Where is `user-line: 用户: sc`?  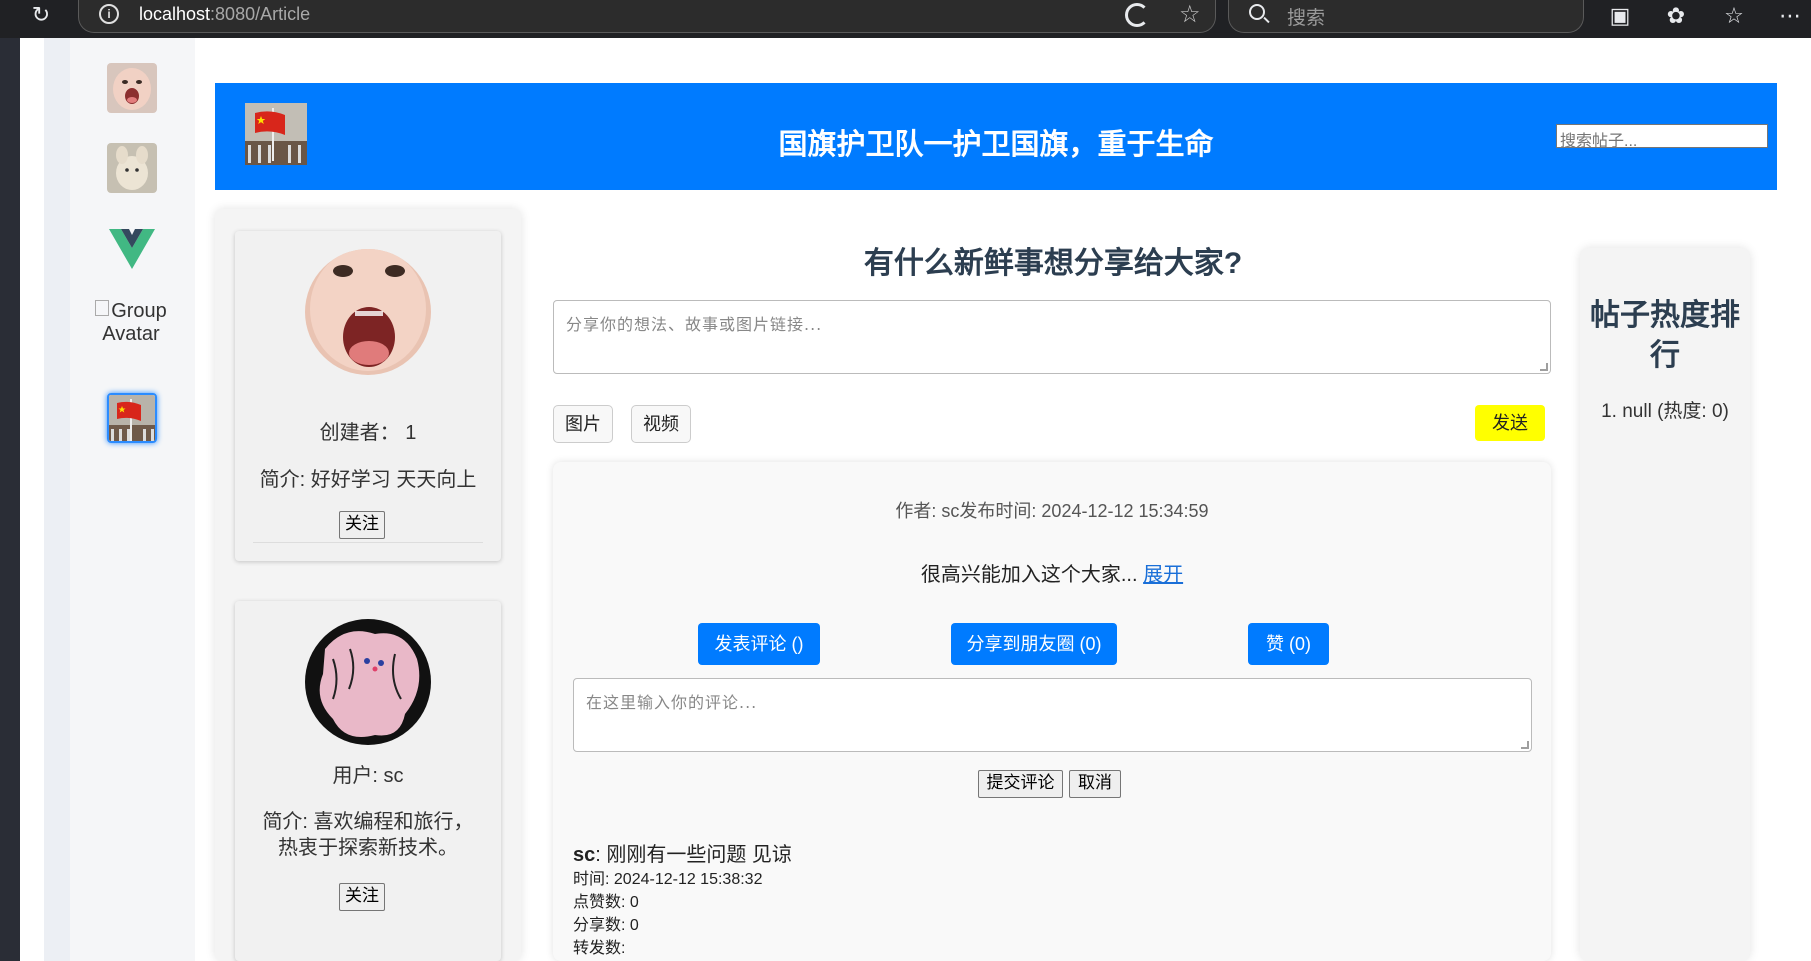
user-line: 用户: sc is located at coordinates (368, 776).